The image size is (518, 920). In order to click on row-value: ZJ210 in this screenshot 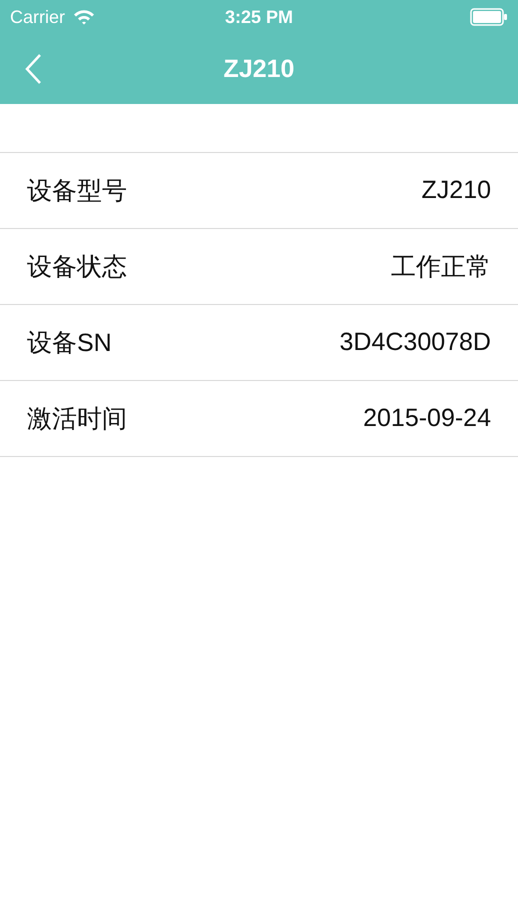, I will do `click(456, 190)`.